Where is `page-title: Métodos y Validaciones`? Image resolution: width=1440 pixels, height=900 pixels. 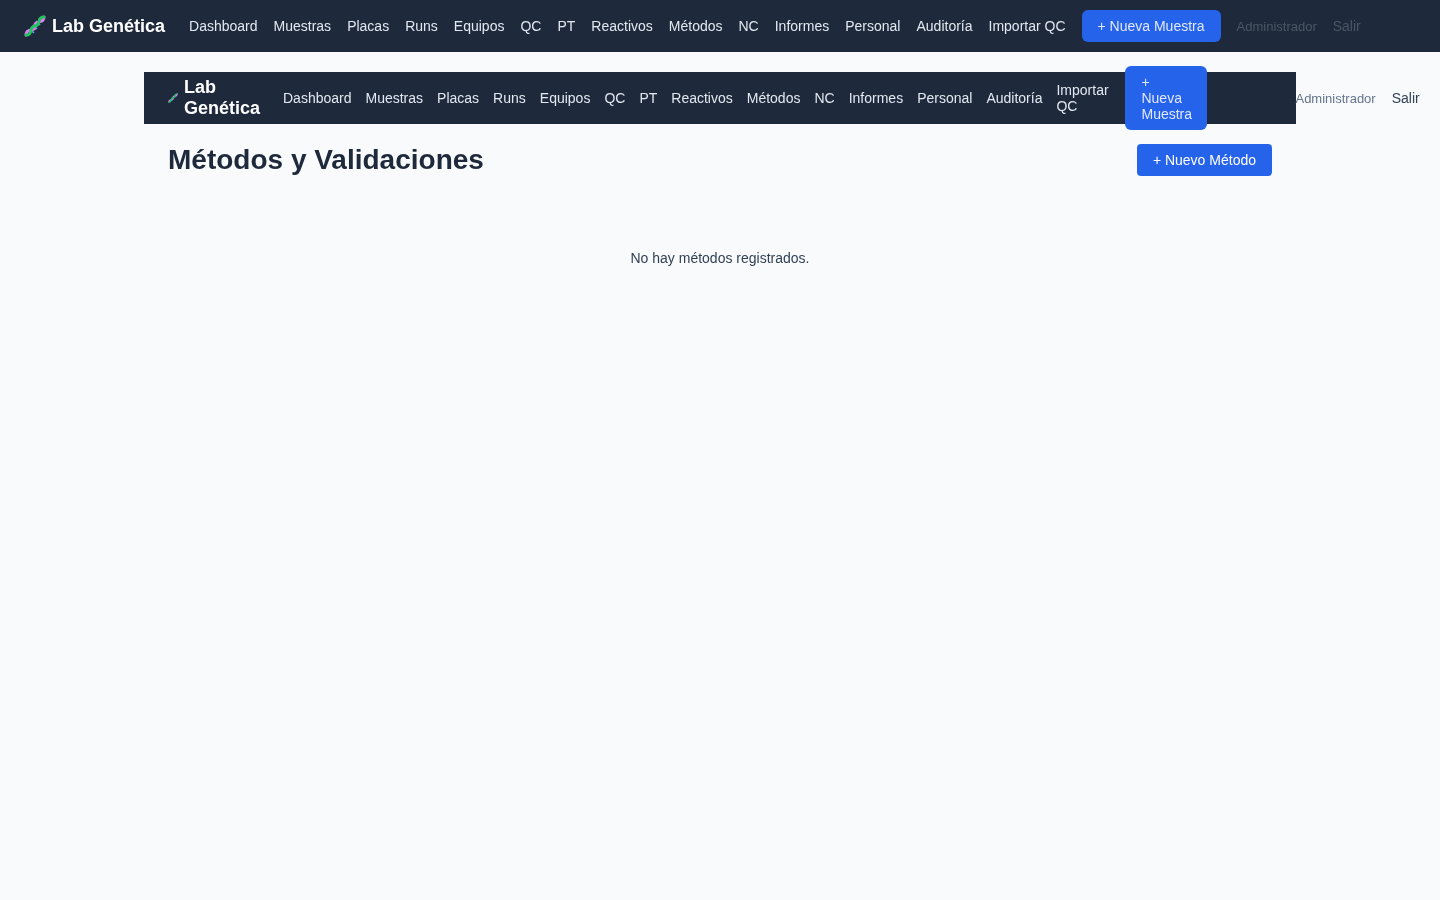
page-title: Métodos y Validaciones is located at coordinates (326, 160).